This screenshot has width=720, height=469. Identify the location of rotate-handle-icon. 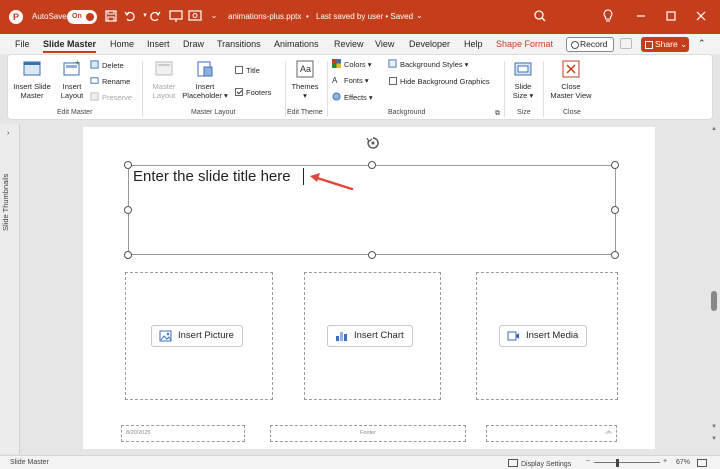
(373, 143).